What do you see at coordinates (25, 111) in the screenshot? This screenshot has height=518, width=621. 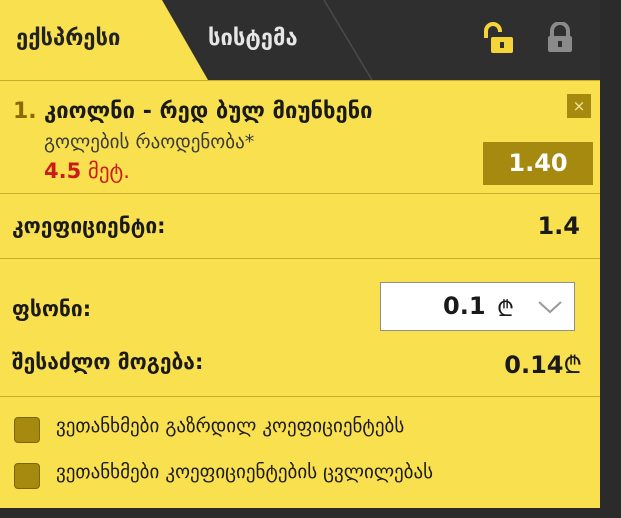 I see `bet-index: 1.` at bounding box center [25, 111].